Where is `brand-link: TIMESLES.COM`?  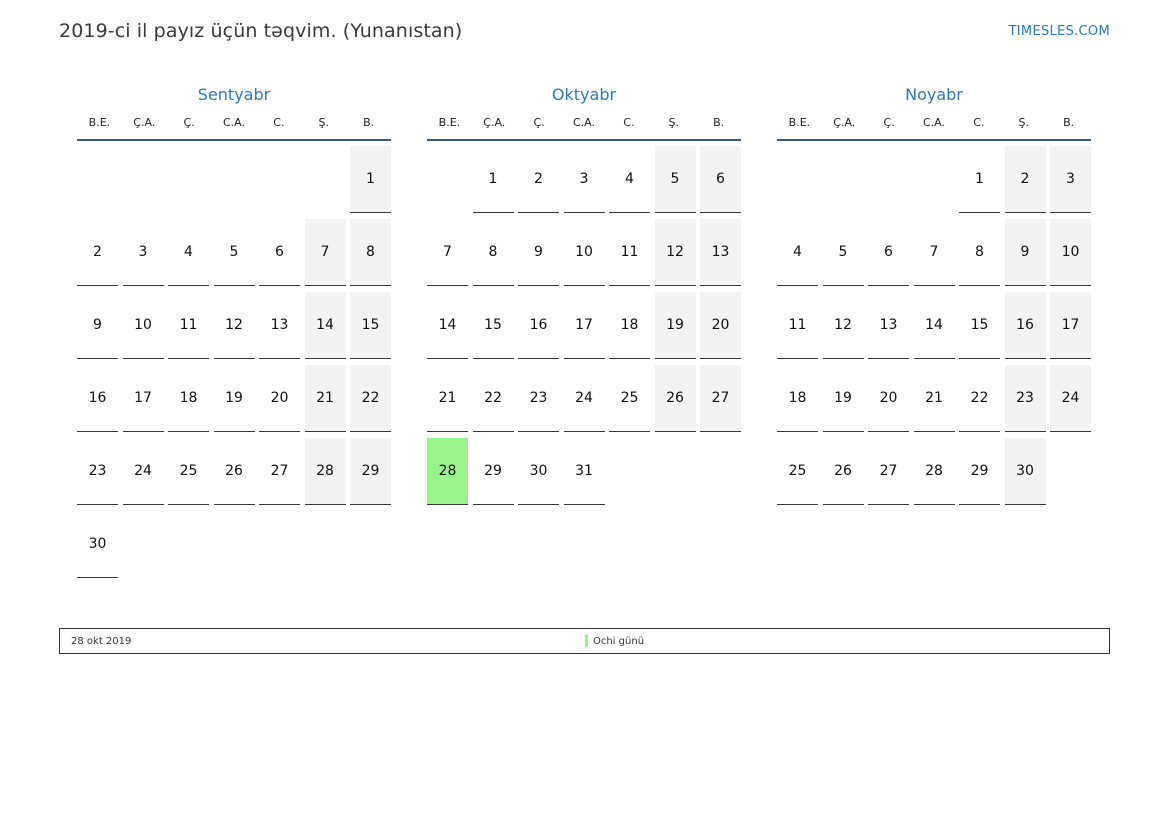 brand-link: TIMESLES.COM is located at coordinates (1059, 31).